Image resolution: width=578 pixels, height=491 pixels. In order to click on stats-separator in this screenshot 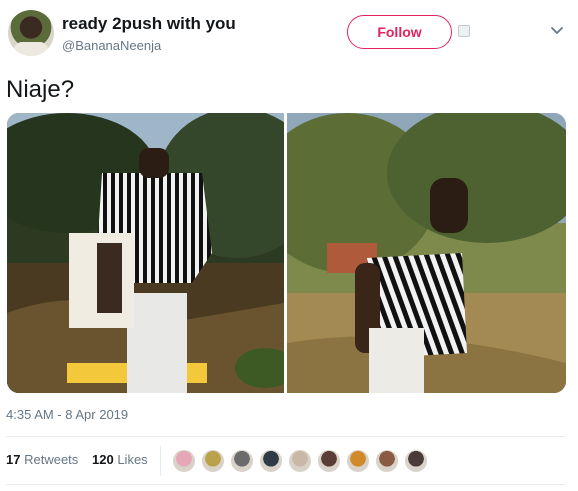, I will do `click(160, 461)`.